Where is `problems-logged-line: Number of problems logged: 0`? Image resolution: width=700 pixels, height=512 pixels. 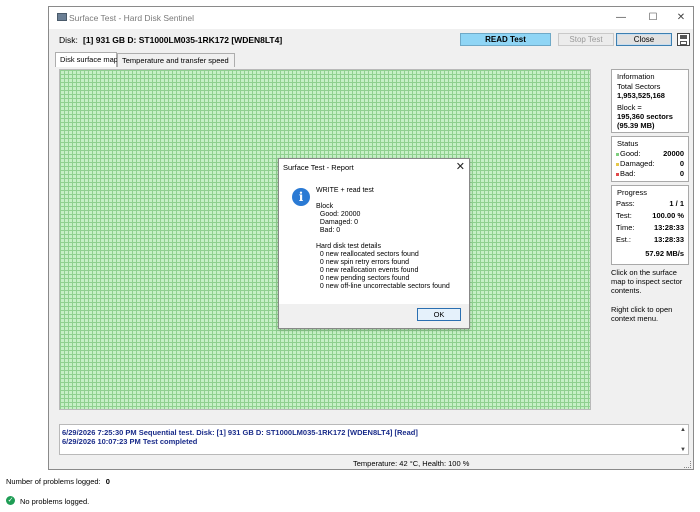
problems-logged-line: Number of problems logged: 0 is located at coordinates (58, 481).